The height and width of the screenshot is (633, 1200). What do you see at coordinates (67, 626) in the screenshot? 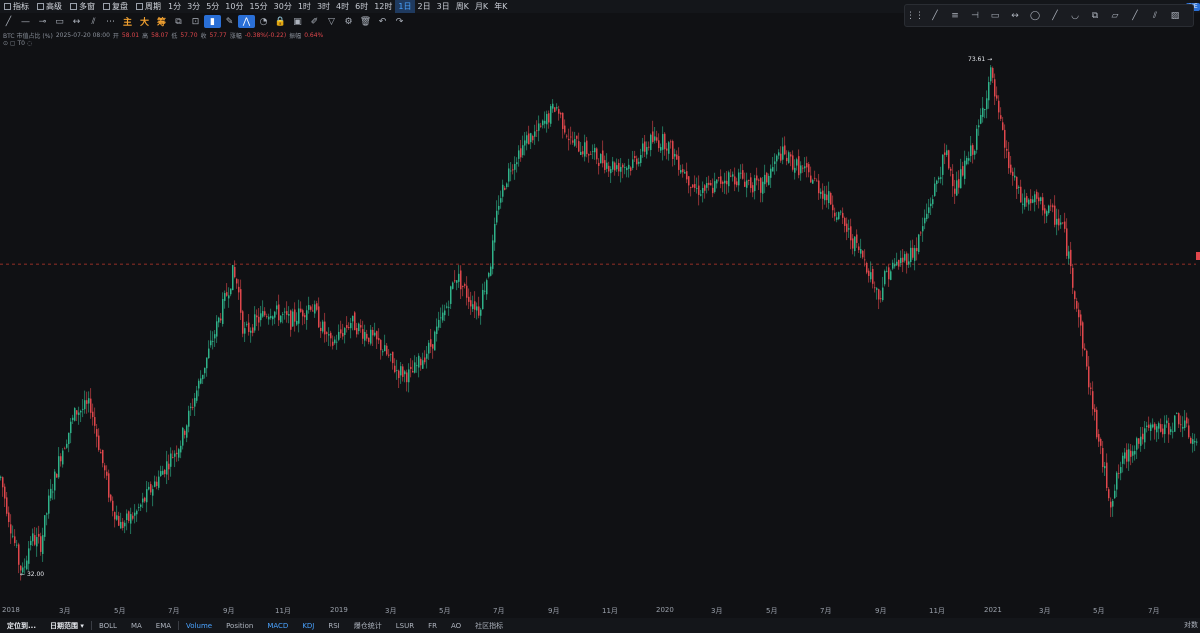
I see `date-range-dropdown: 日期范围 ▾` at bounding box center [67, 626].